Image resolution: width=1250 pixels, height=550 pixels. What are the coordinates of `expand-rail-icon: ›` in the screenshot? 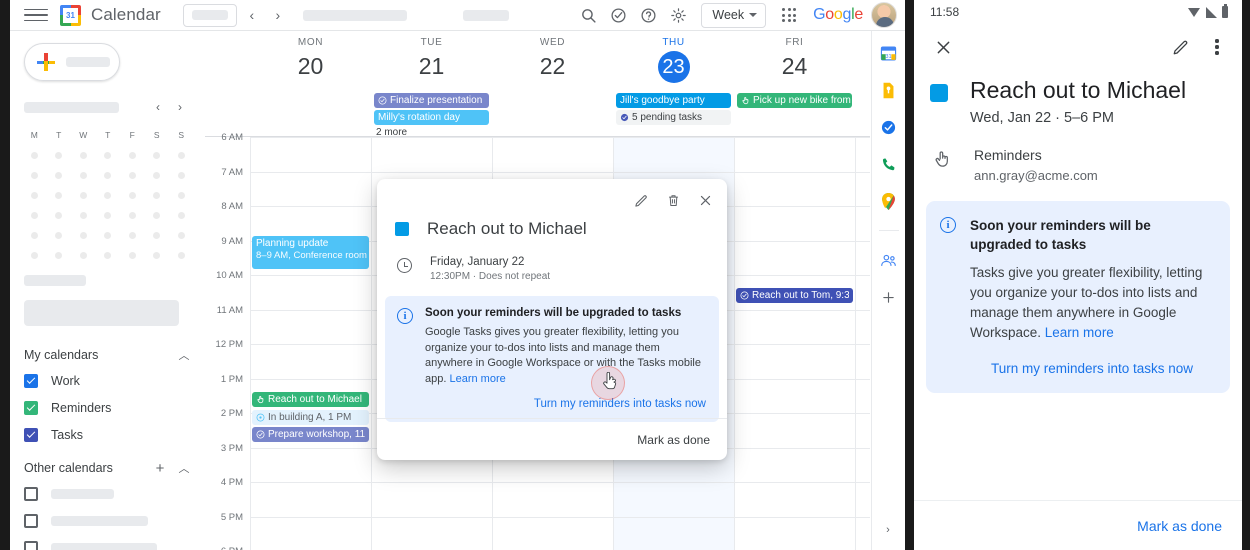 It's located at (888, 530).